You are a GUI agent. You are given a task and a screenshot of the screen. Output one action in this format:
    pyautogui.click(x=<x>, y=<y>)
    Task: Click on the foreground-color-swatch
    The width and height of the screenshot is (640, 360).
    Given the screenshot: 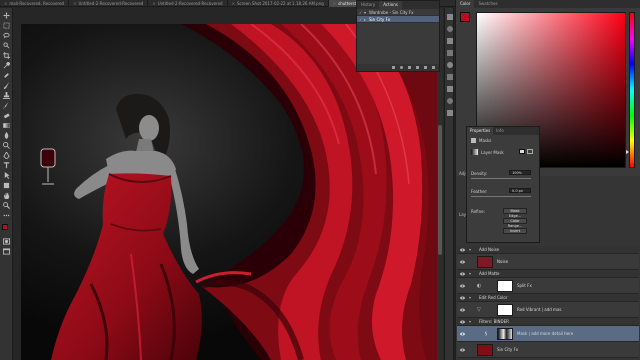 What is the action you would take?
    pyautogui.click(x=5, y=227)
    